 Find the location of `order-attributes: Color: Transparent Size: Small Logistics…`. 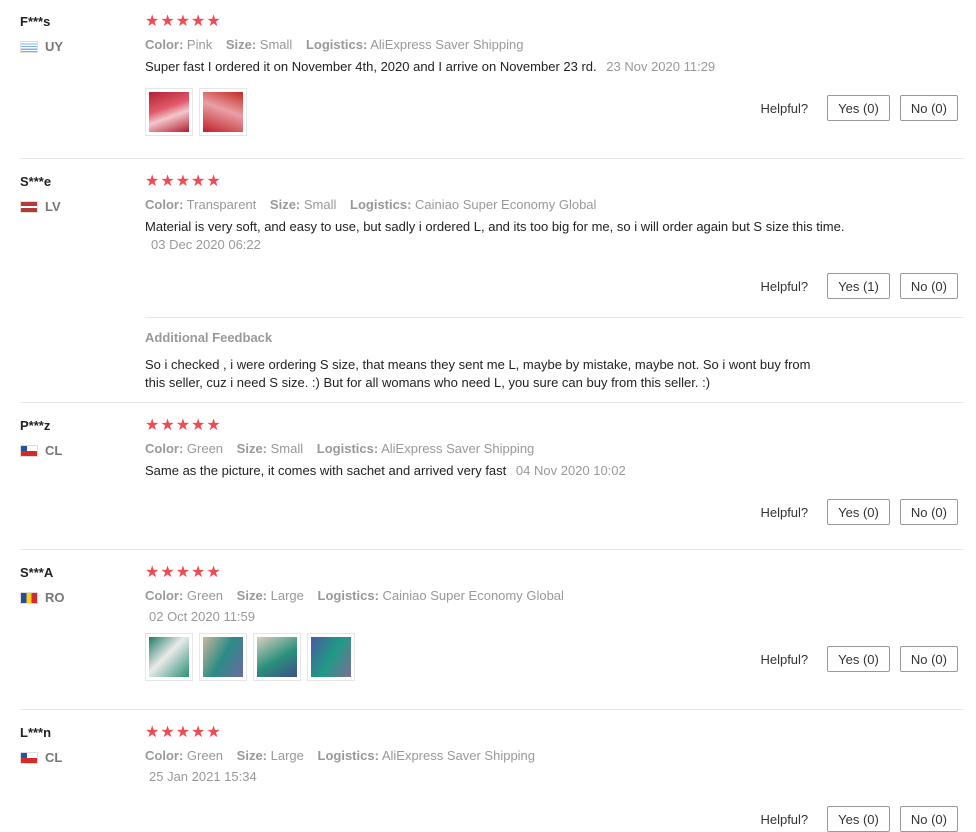

order-attributes: Color: Transparent Size: Small Logistics… is located at coordinates (495, 204).